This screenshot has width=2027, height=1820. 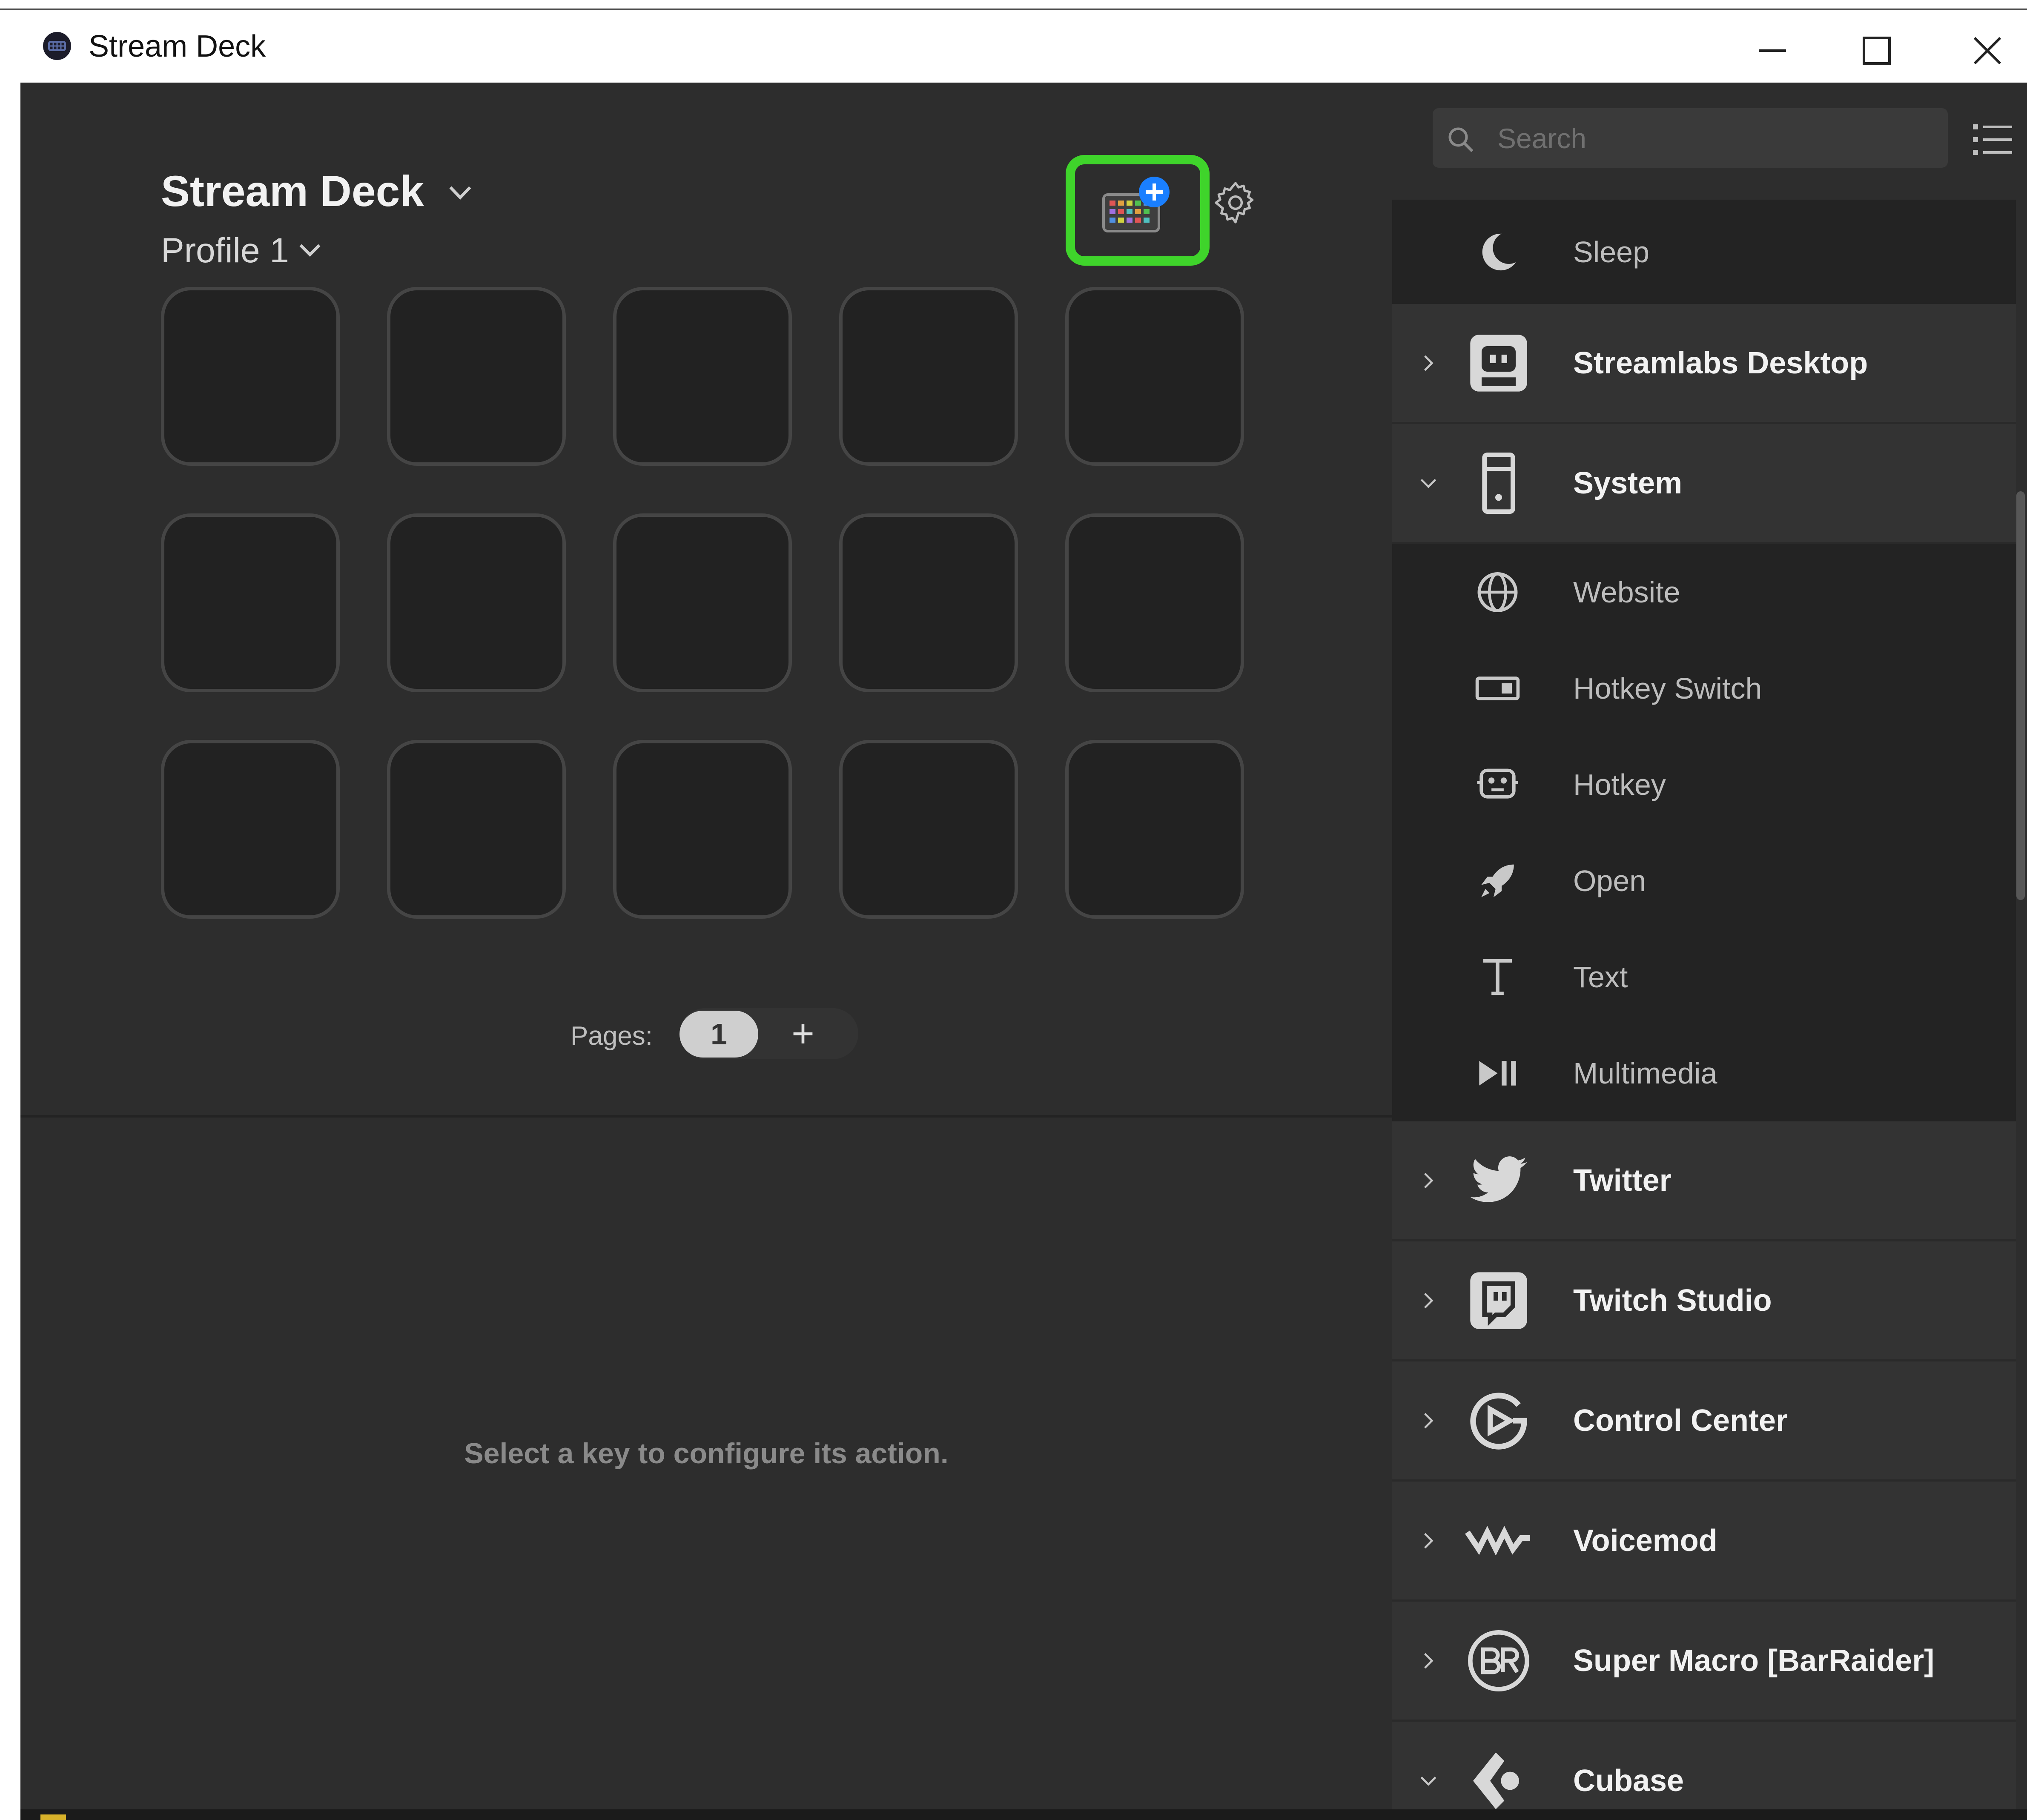 What do you see at coordinates (1497, 688) in the screenshot?
I see `hotkey-switch-icon` at bounding box center [1497, 688].